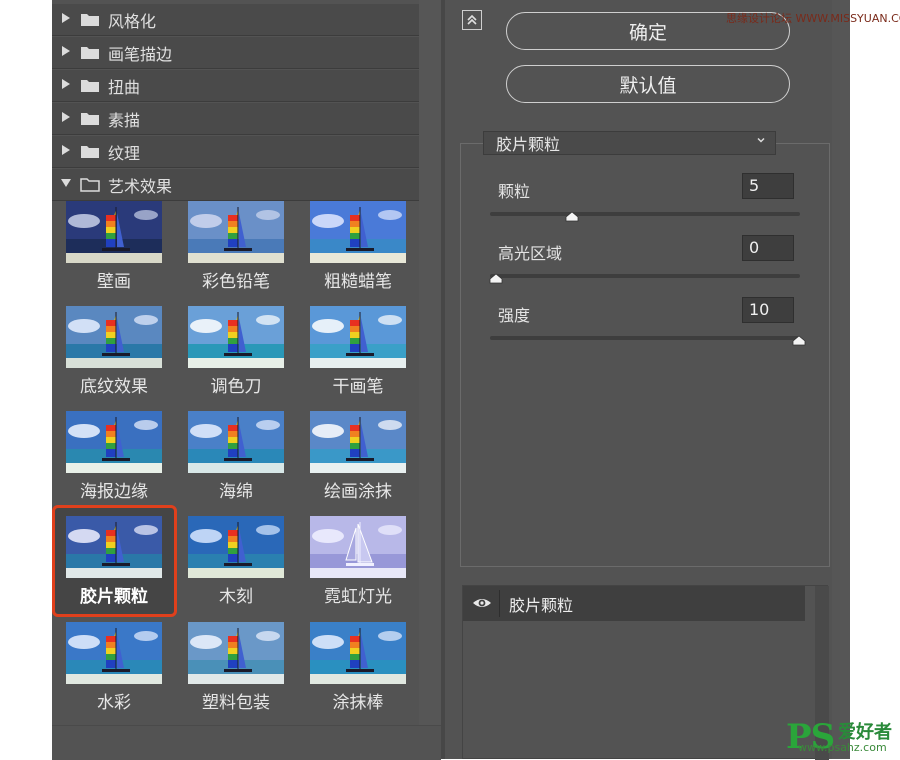  What do you see at coordinates (235, 20) in the screenshot?
I see `filter-category: 风格化` at bounding box center [235, 20].